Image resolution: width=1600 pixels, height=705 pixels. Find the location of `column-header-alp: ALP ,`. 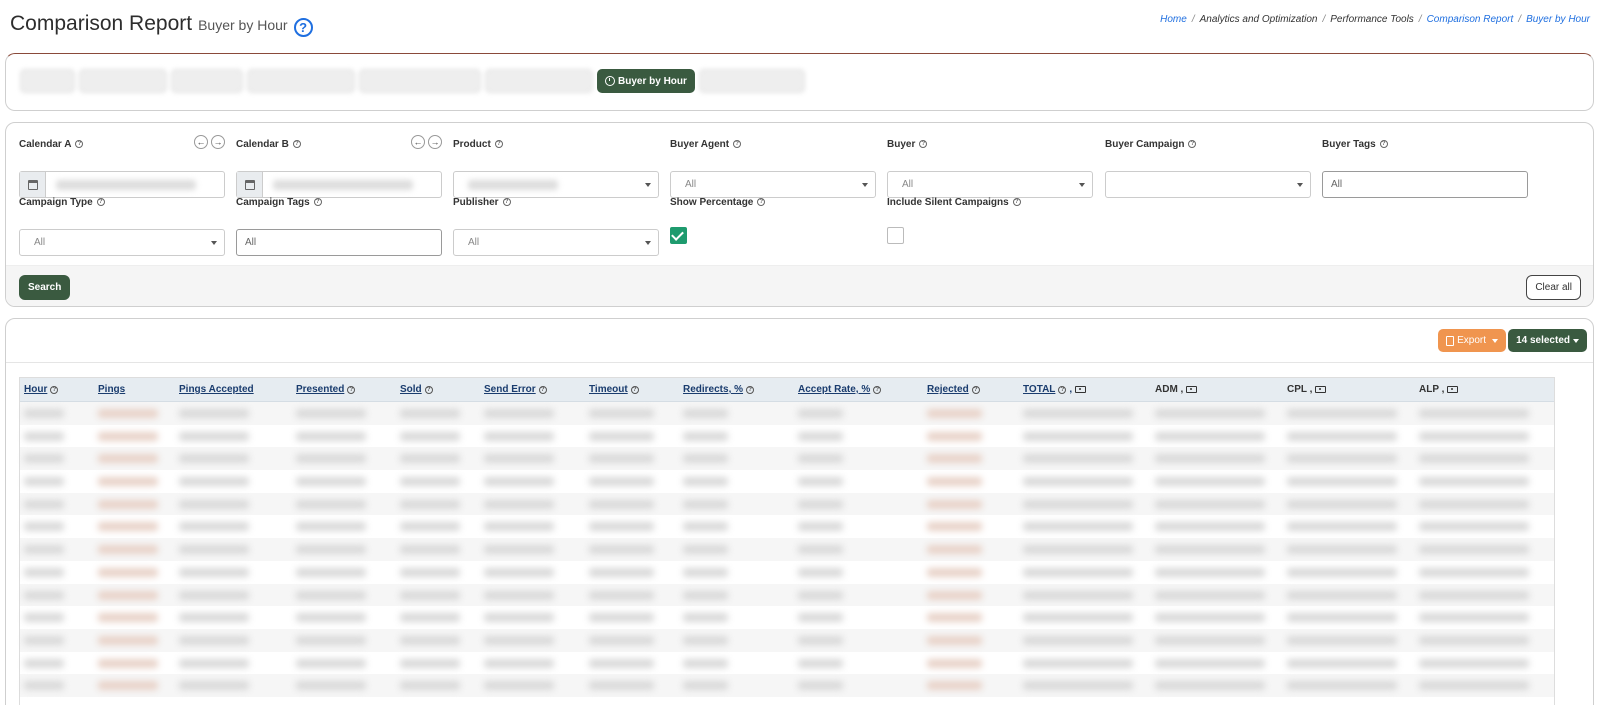

column-header-alp: ALP , is located at coordinates (1439, 389).